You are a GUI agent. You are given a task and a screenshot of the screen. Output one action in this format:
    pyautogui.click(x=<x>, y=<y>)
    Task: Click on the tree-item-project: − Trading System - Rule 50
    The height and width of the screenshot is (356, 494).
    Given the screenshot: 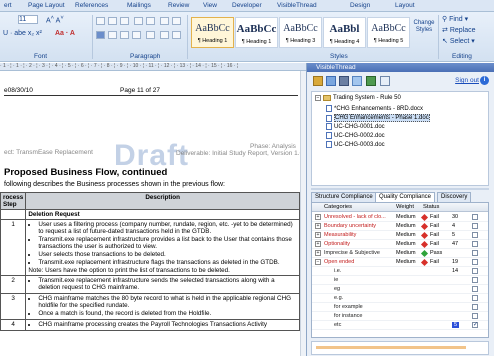 What is the action you would take?
    pyautogui.click(x=358, y=98)
    